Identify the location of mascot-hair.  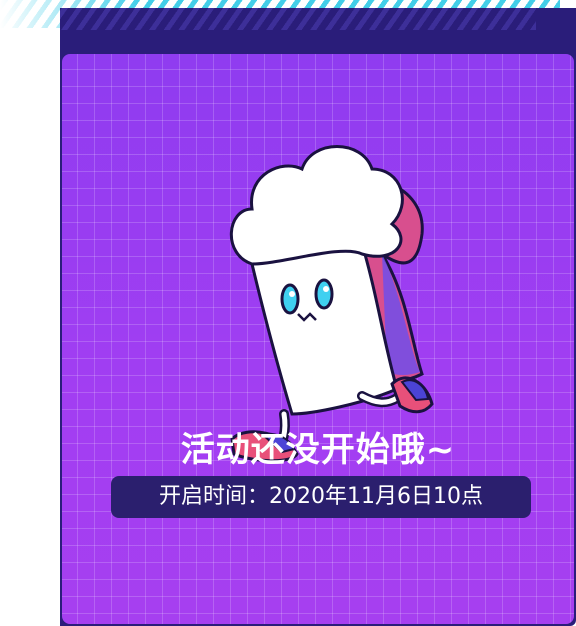
(316, 205).